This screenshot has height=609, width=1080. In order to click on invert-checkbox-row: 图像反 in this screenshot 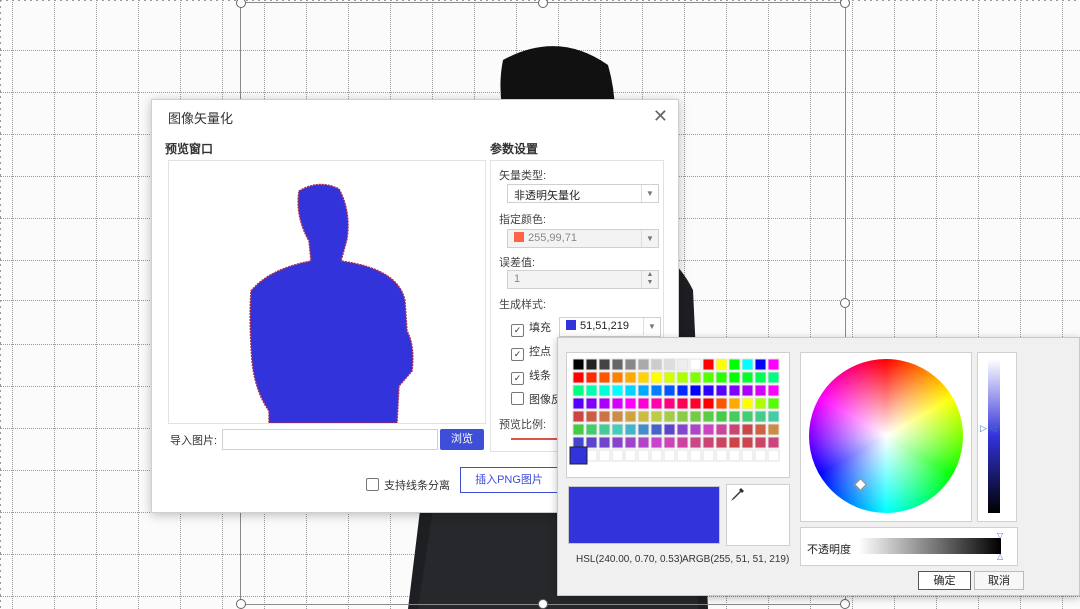, I will do `click(536, 399)`.